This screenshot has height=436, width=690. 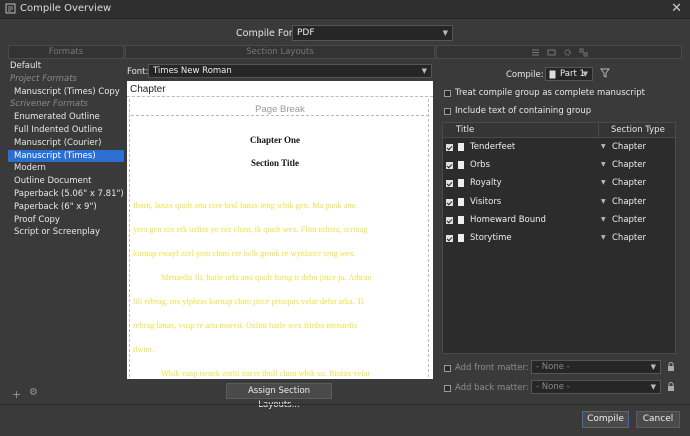 I want to click on table-row: Homeward Bound ▼ Chapter, so click(x=559, y=222).